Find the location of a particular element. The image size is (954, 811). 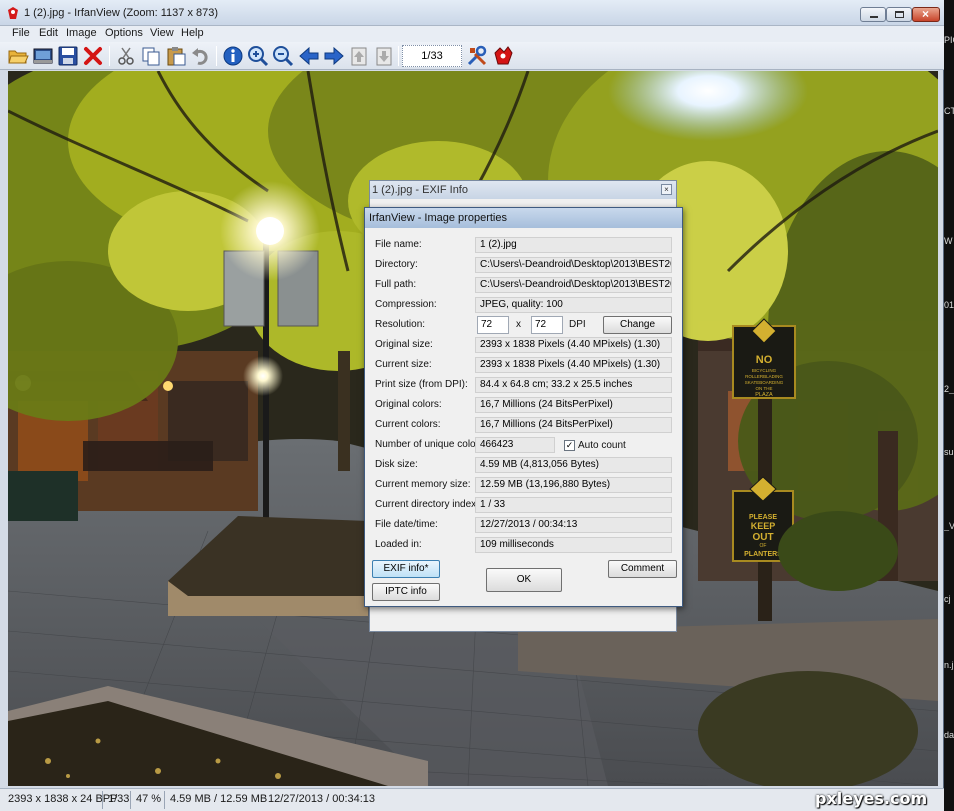

menu-bar: File Edit Image Options View Help is located at coordinates (472, 34).